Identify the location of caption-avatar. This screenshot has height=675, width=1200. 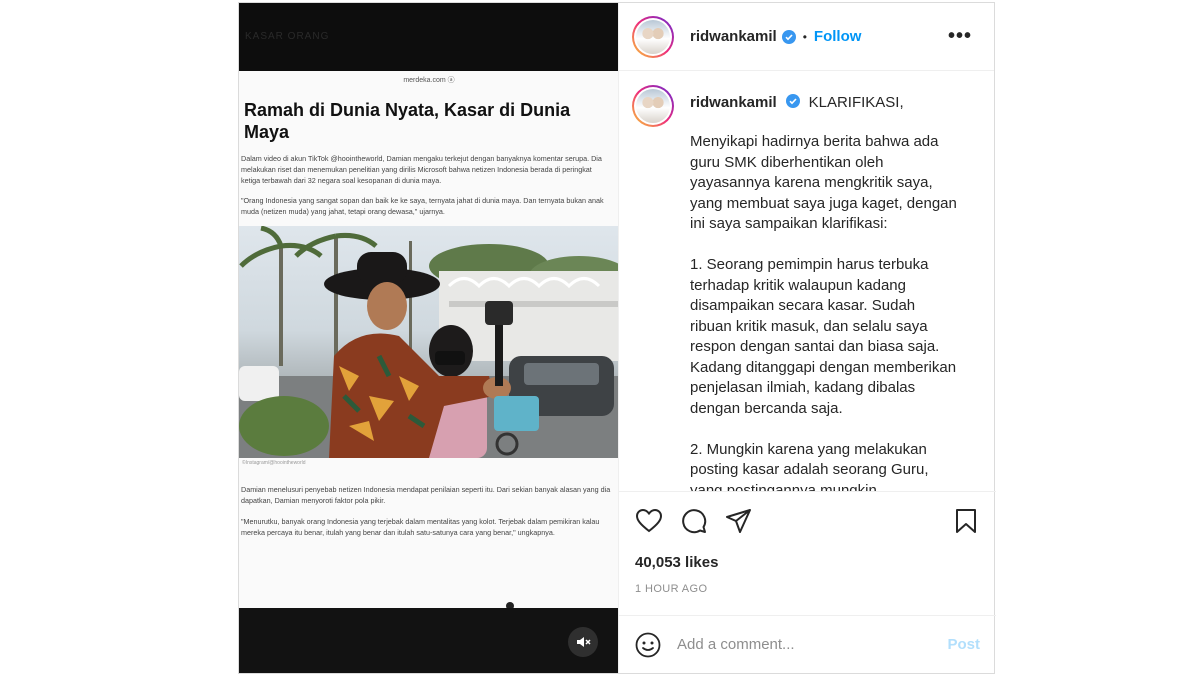
(653, 106).